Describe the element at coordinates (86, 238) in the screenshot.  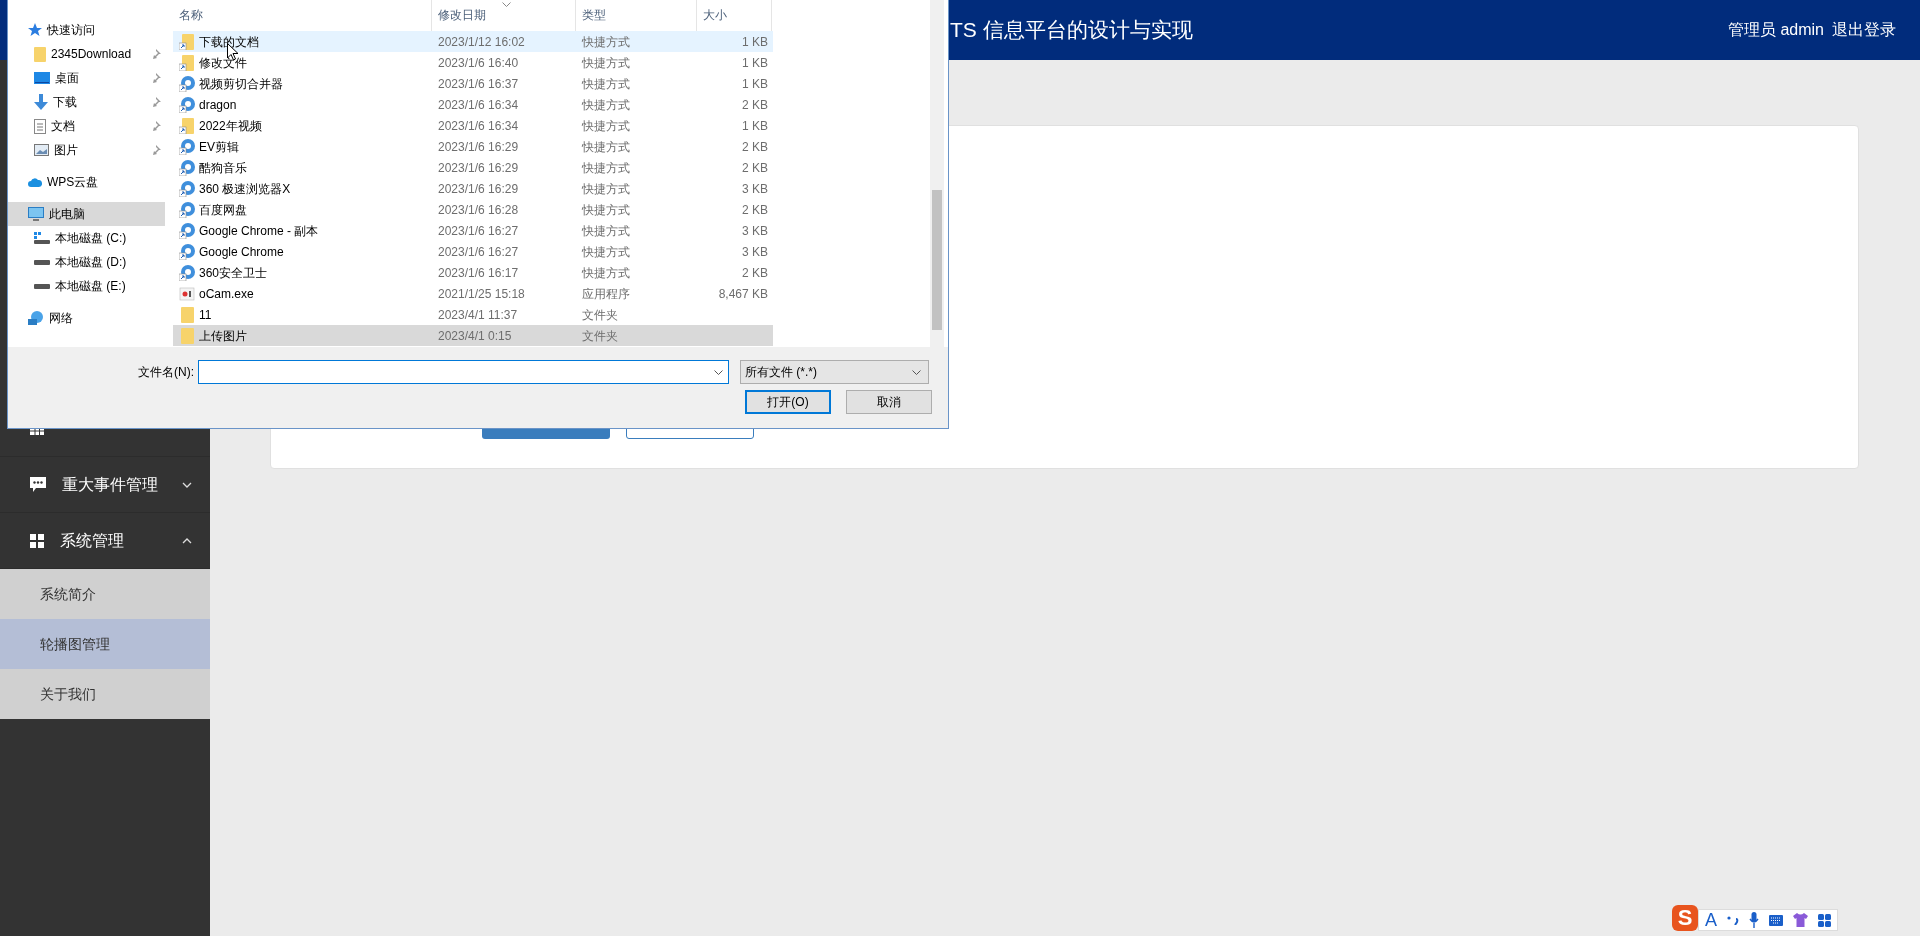
I see `nav-item: 本地磁盘 (C:)` at that location.